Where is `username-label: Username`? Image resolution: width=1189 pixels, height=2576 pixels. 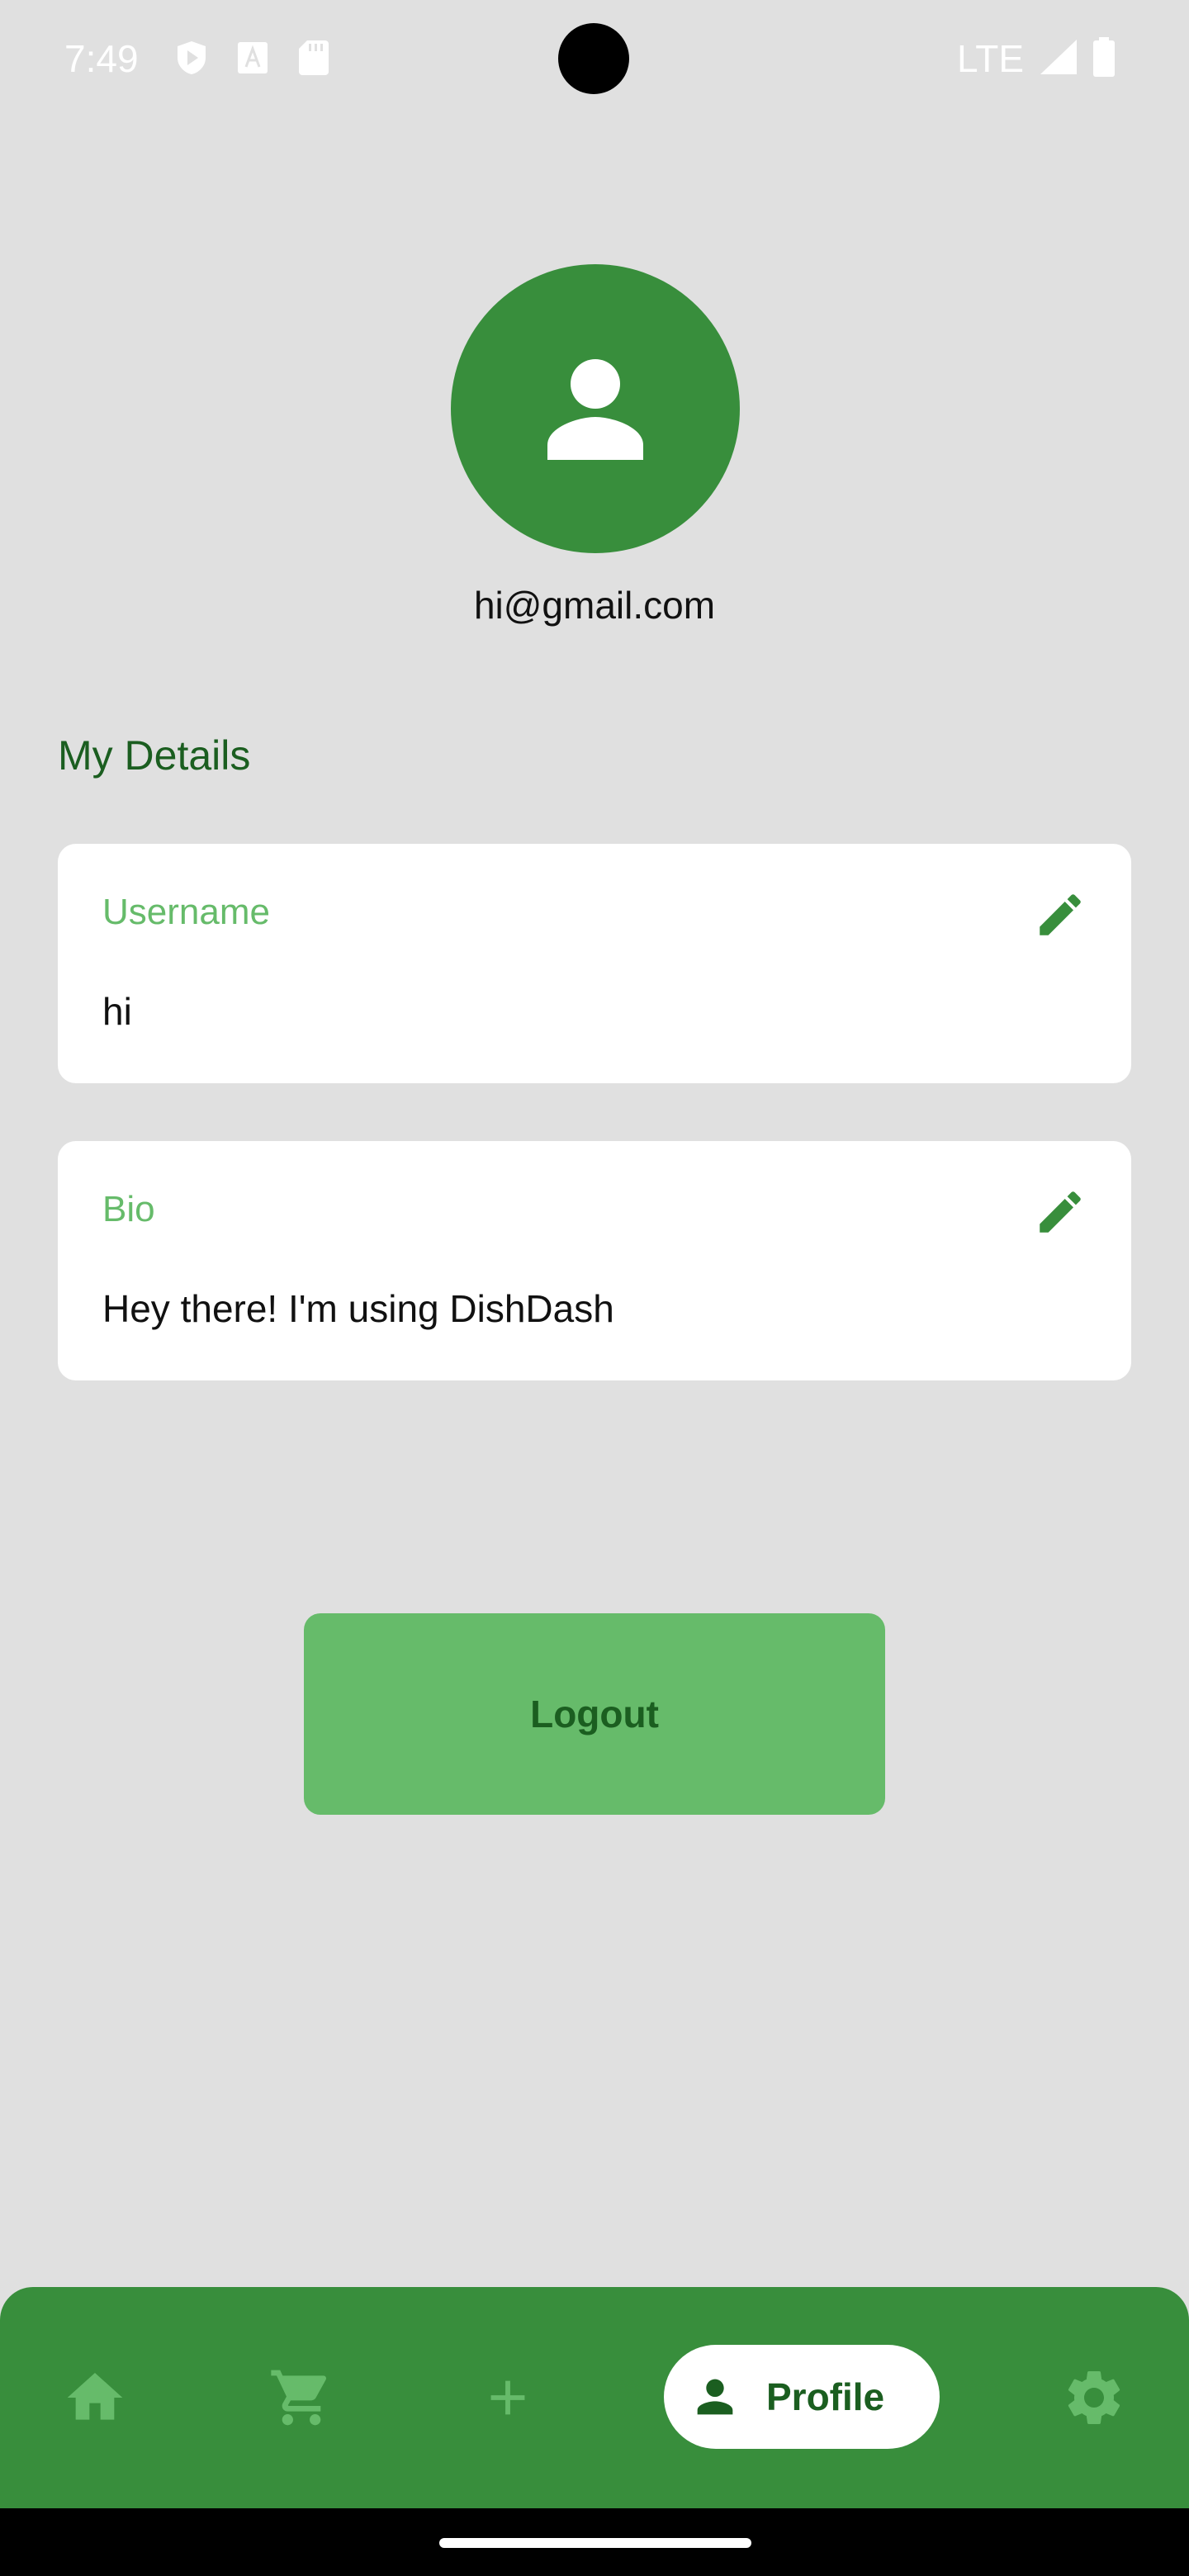 username-label: Username is located at coordinates (186, 912).